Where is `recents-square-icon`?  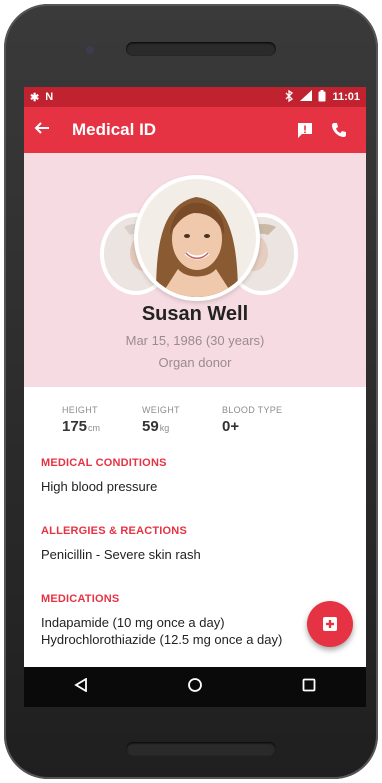 recents-square-icon is located at coordinates (309, 684).